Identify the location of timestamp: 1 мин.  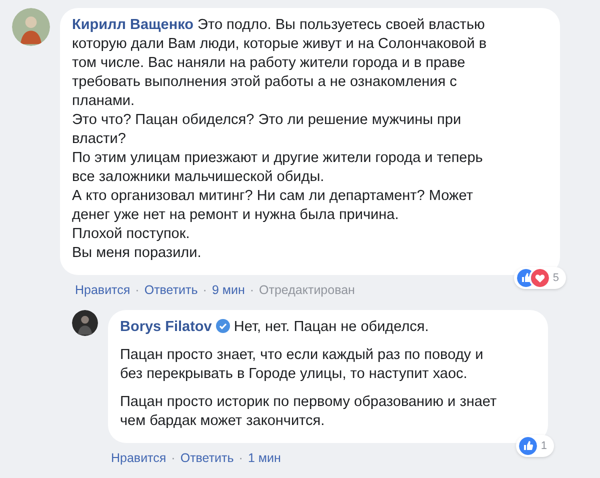
(264, 458).